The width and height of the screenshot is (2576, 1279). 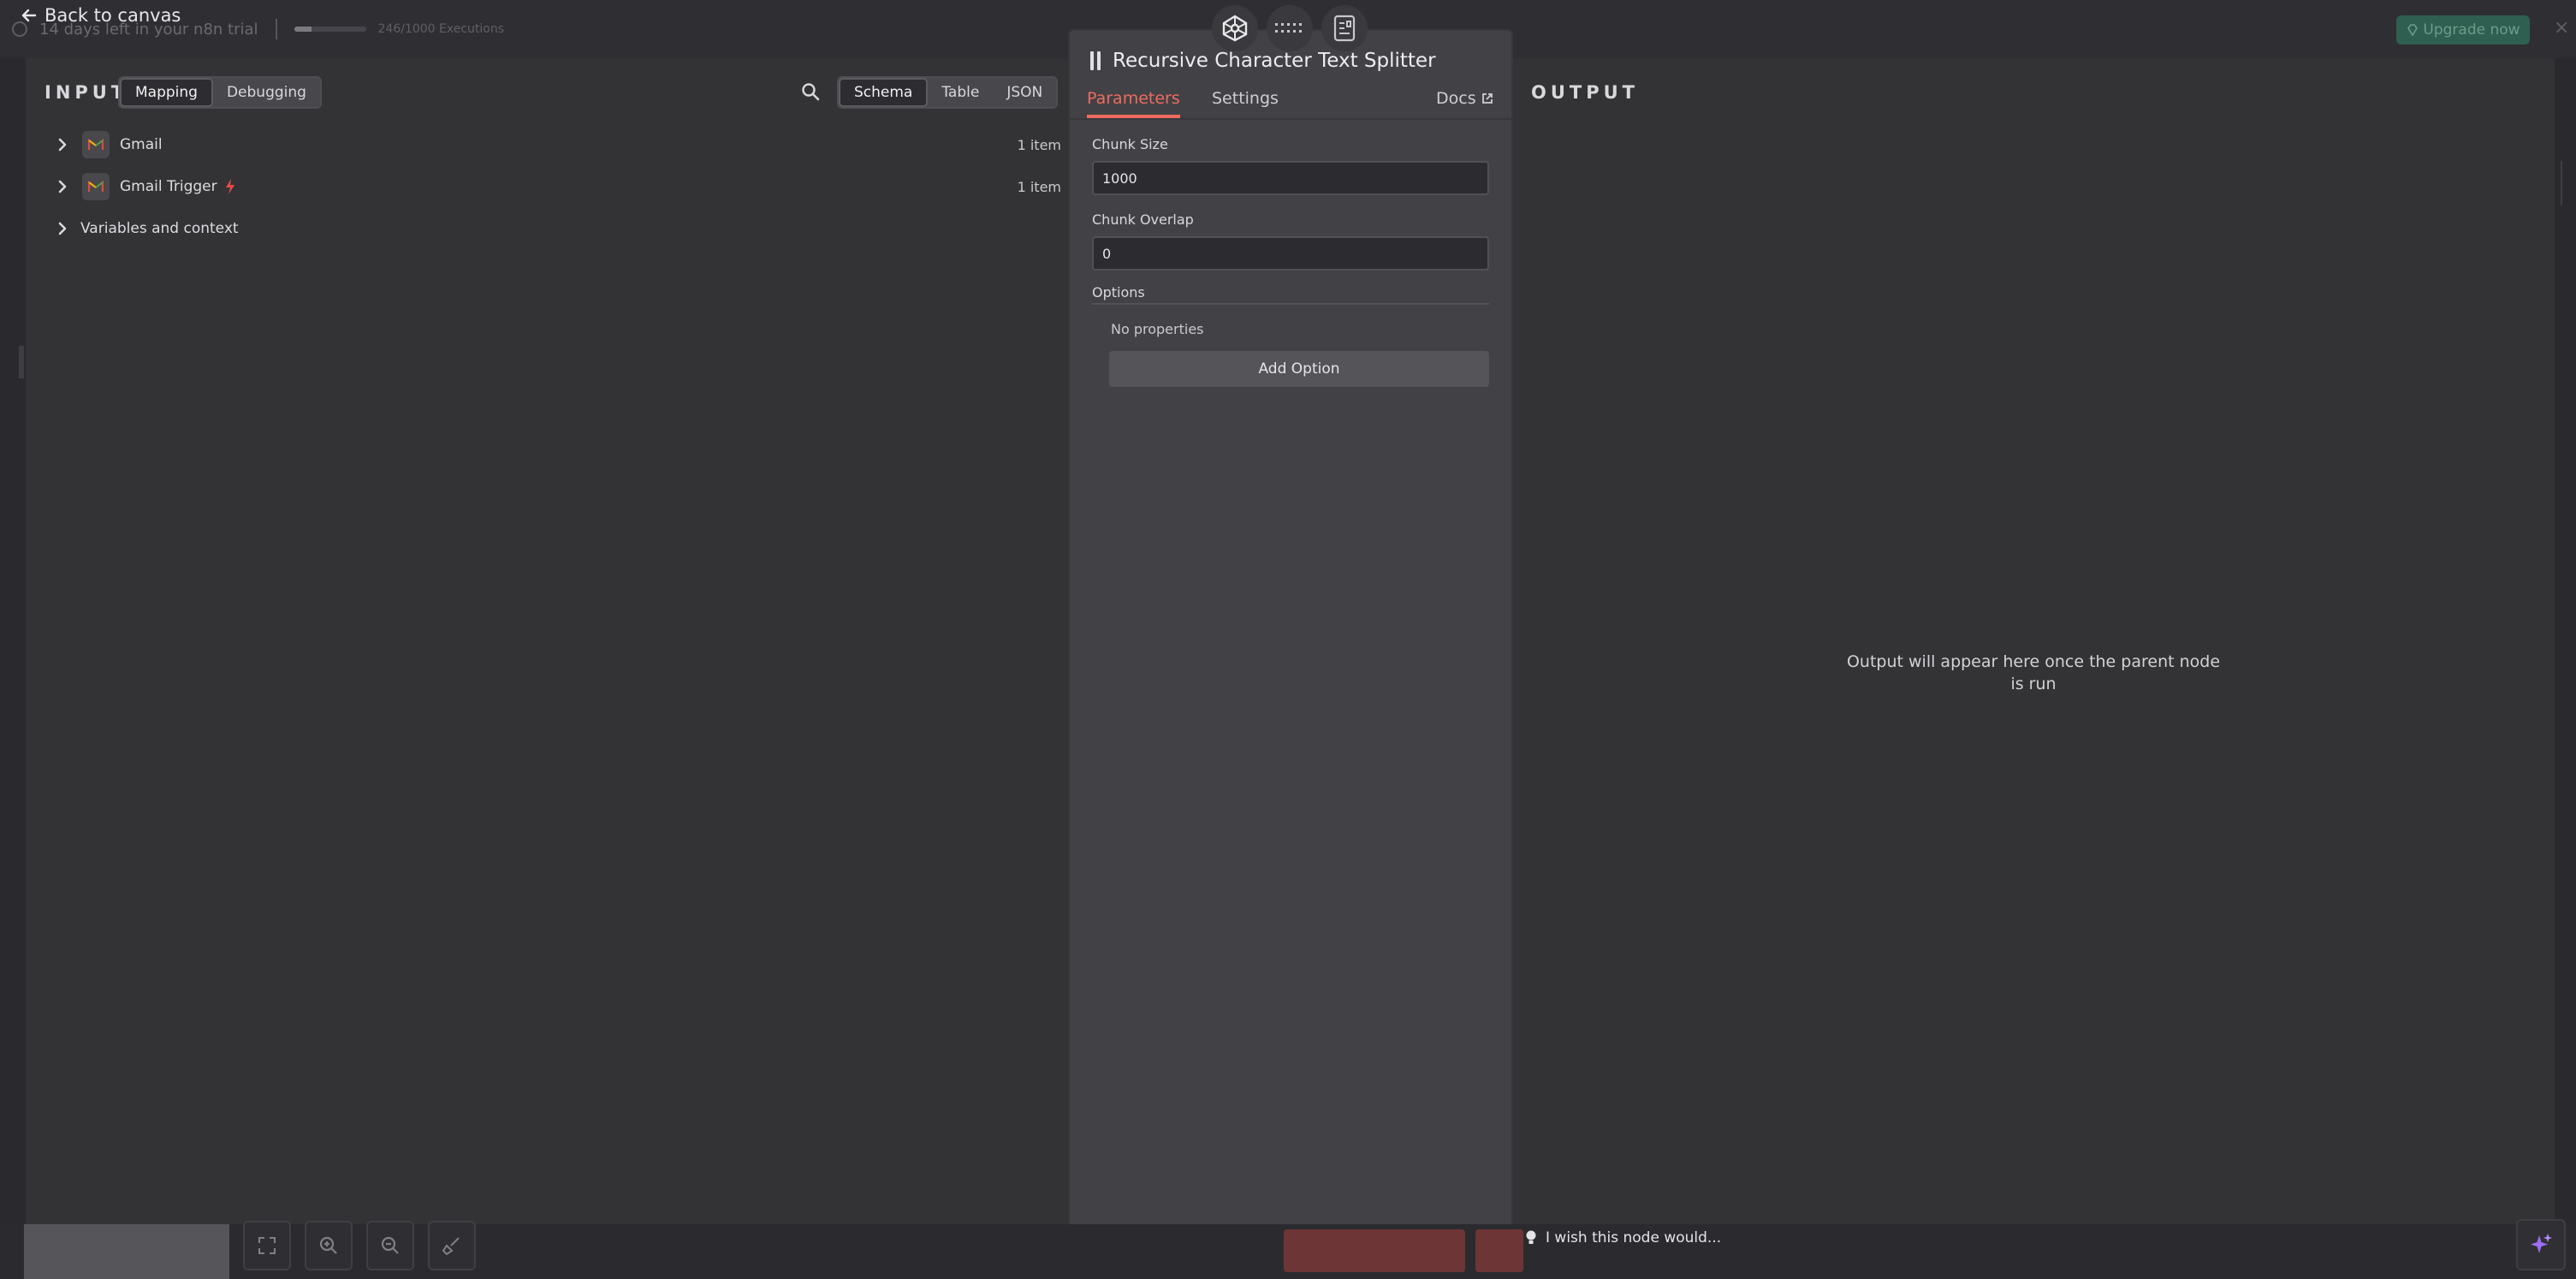 I want to click on add-option-button: Add Option, so click(x=1299, y=369).